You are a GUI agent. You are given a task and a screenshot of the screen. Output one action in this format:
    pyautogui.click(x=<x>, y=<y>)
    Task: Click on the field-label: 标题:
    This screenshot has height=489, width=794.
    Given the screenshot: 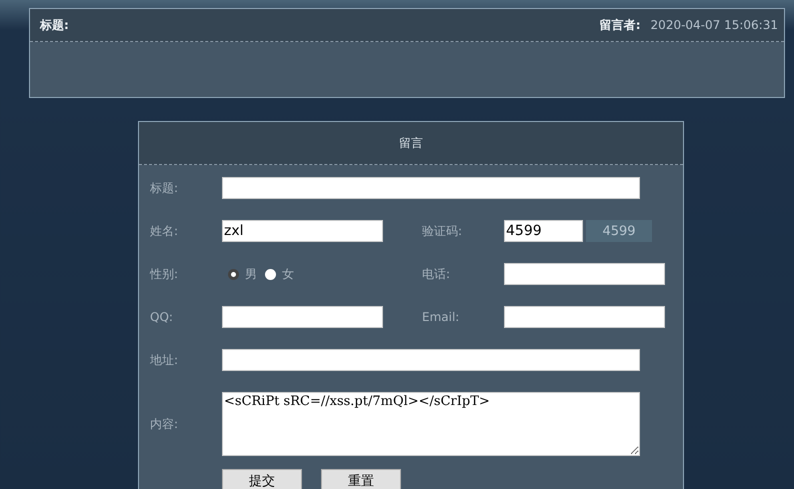 What is the action you would take?
    pyautogui.click(x=165, y=188)
    